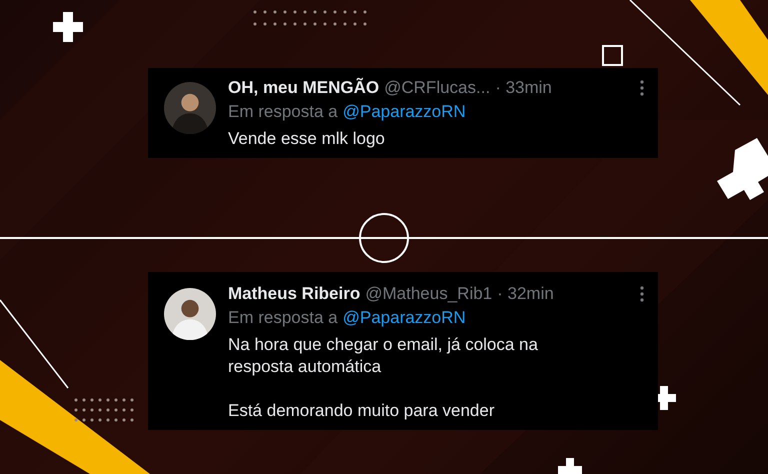 This screenshot has height=474, width=768. Describe the element at coordinates (307, 139) in the screenshot. I see `tweet-text: Vende esse mlk logo` at that location.